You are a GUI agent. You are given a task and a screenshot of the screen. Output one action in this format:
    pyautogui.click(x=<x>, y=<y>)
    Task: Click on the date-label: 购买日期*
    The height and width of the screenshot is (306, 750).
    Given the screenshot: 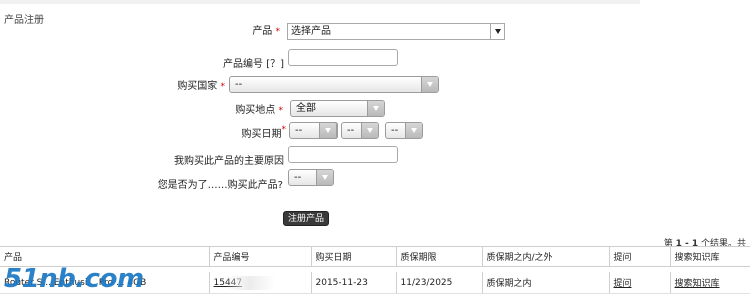 What is the action you would take?
    pyautogui.click(x=264, y=132)
    